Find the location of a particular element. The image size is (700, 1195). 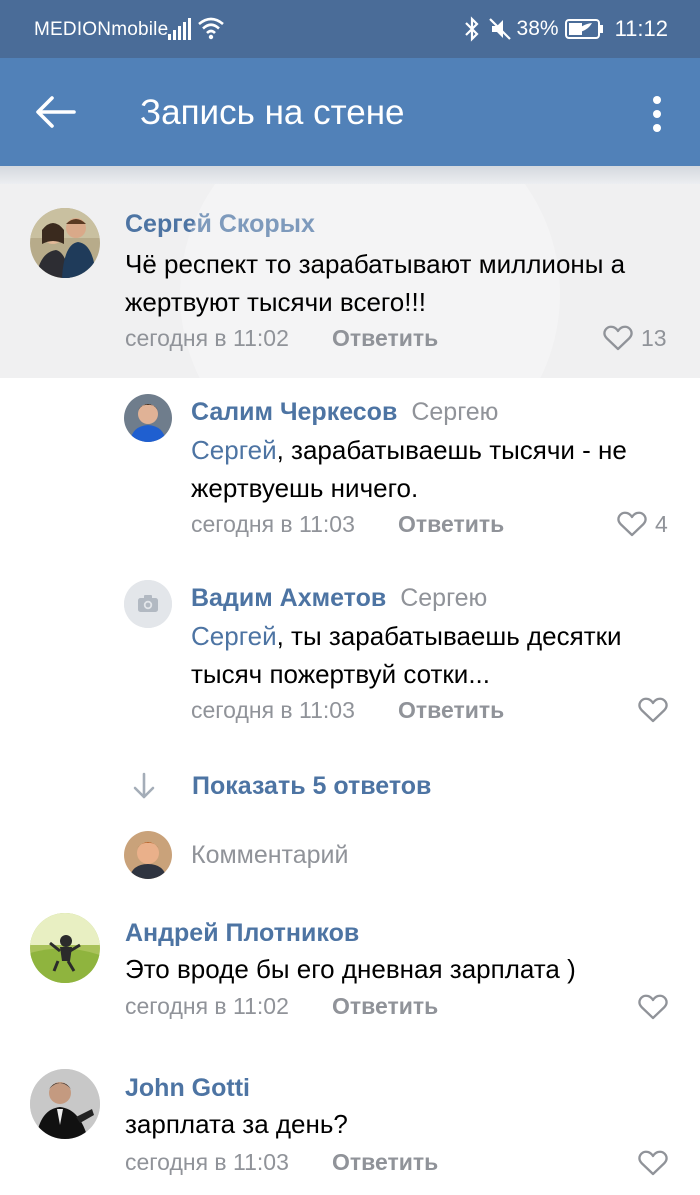

my-avatar is located at coordinates (148, 855).